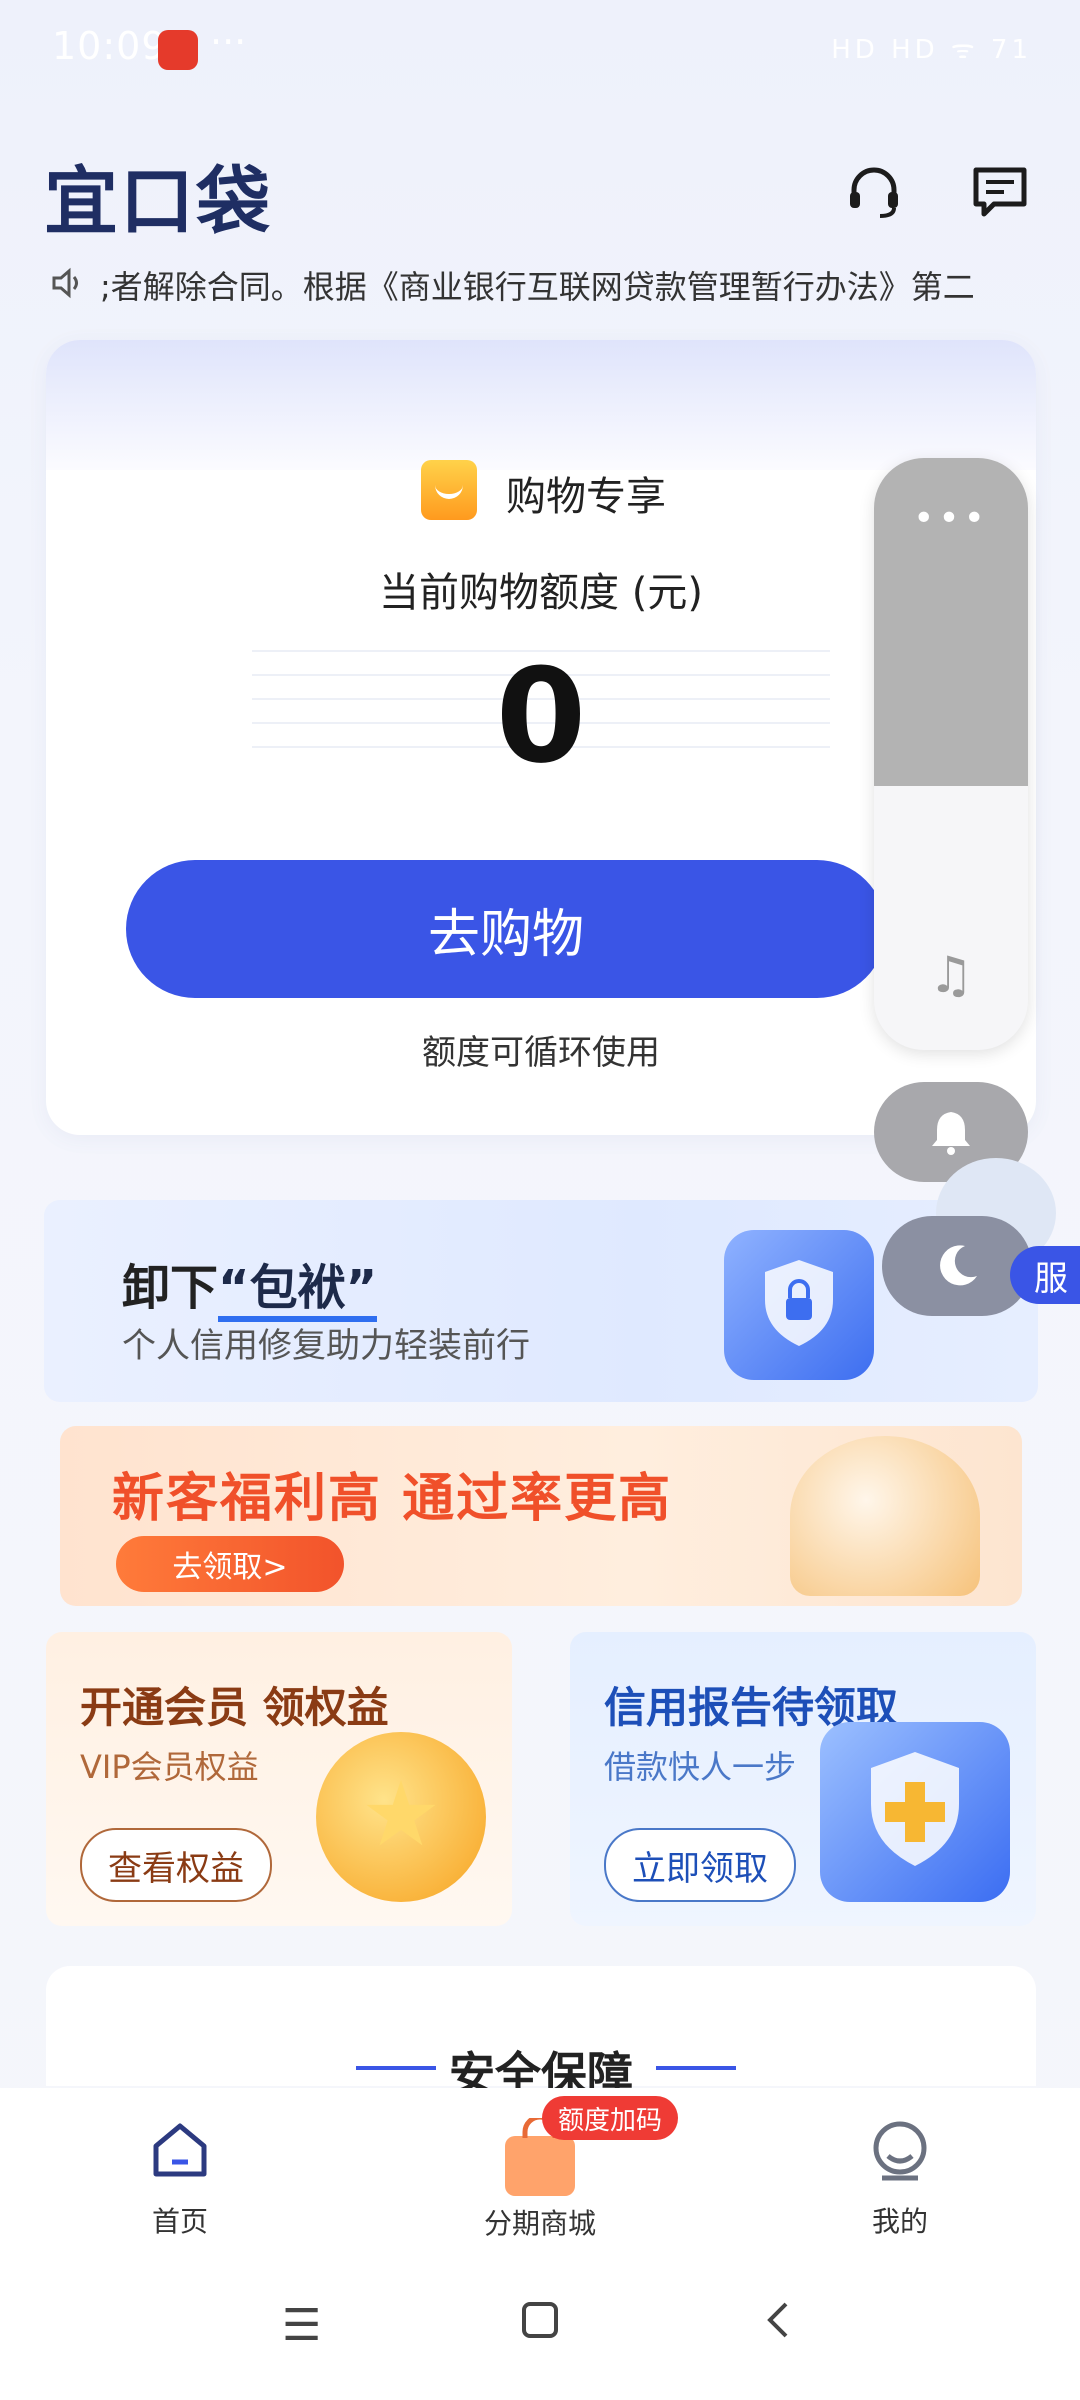 Image resolution: width=1080 pixels, height=2400 pixels. What do you see at coordinates (540, 2325) in the screenshot?
I see `home-square-icon` at bounding box center [540, 2325].